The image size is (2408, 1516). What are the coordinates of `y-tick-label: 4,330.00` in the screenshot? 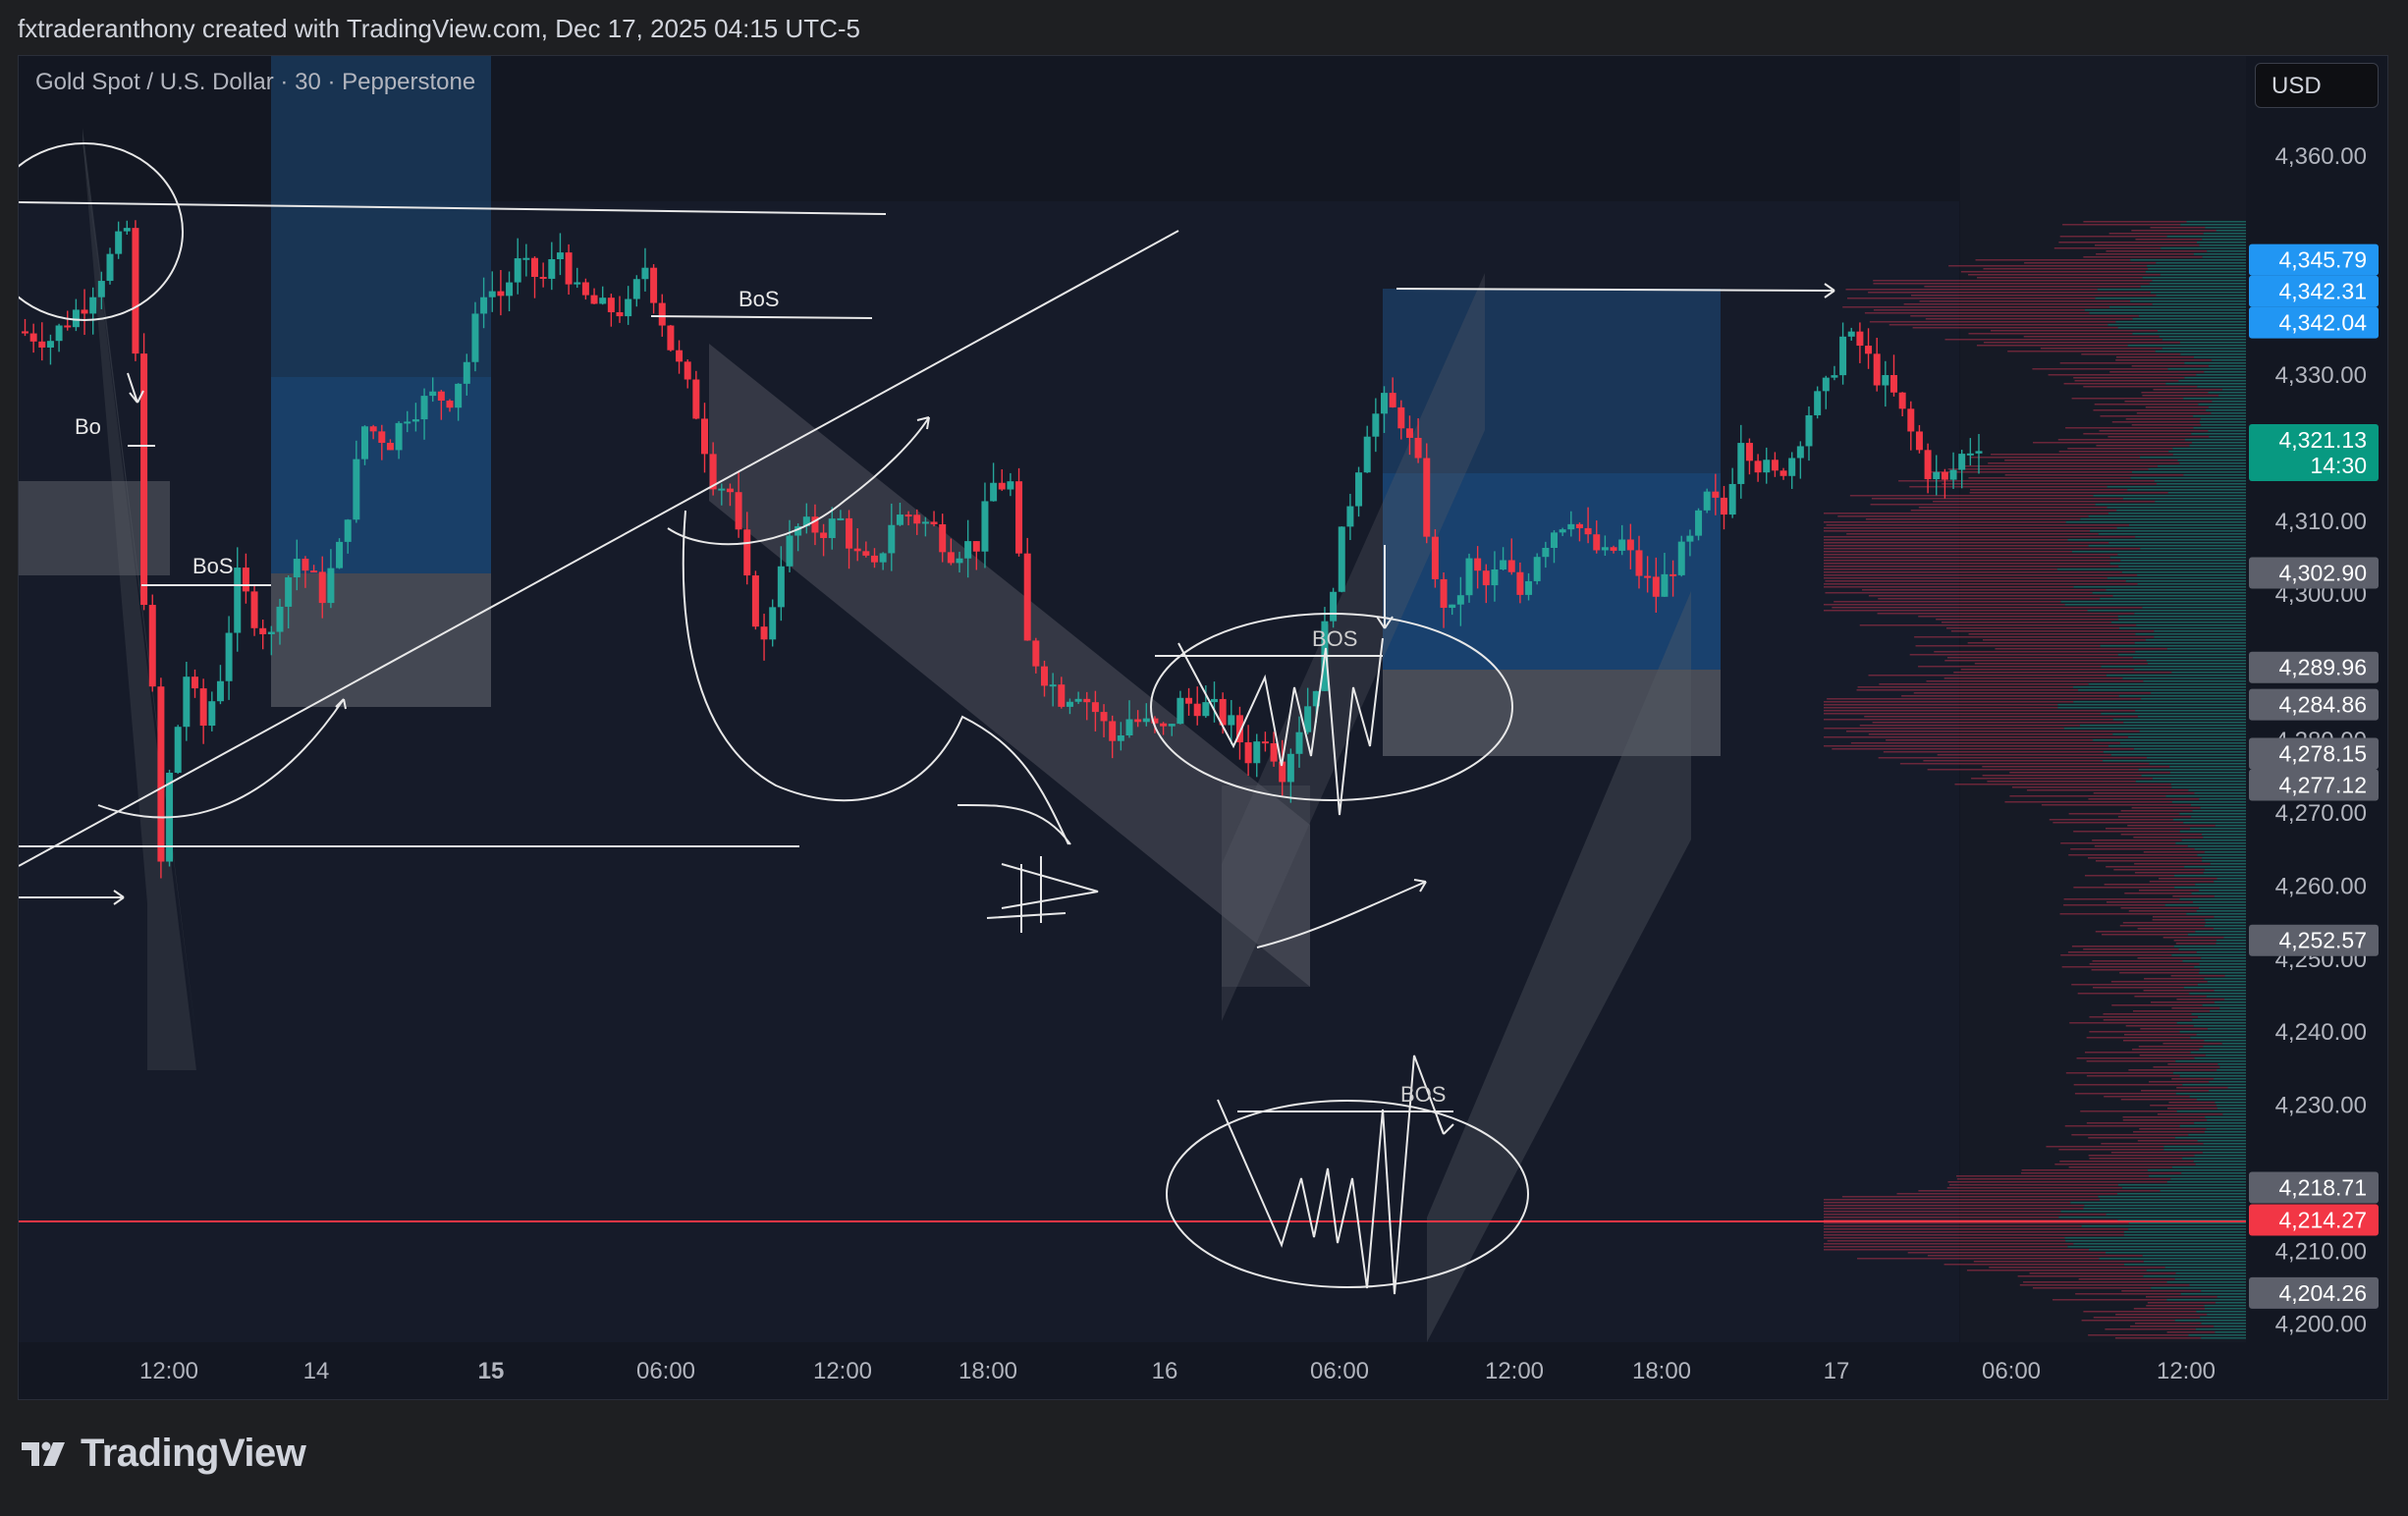 It's located at (2321, 375).